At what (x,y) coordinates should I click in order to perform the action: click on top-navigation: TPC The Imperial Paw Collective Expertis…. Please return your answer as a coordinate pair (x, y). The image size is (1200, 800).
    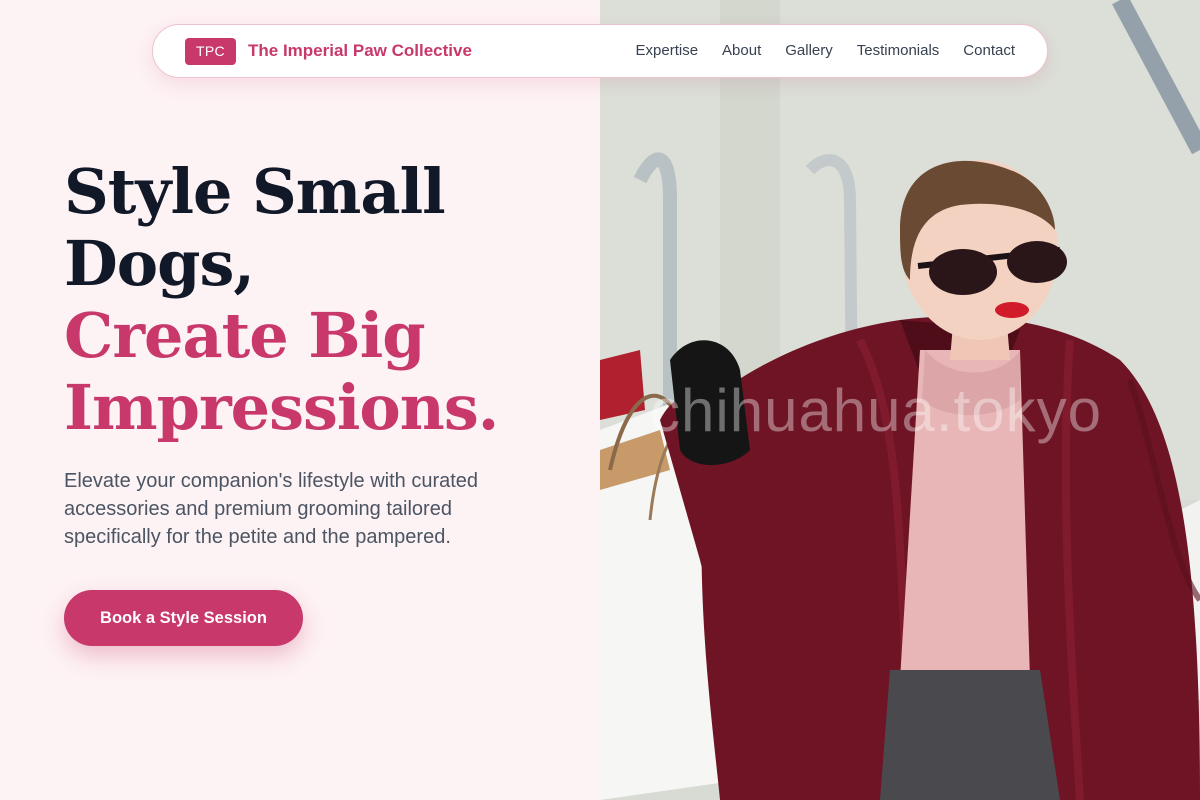
    Looking at the image, I should click on (600, 51).